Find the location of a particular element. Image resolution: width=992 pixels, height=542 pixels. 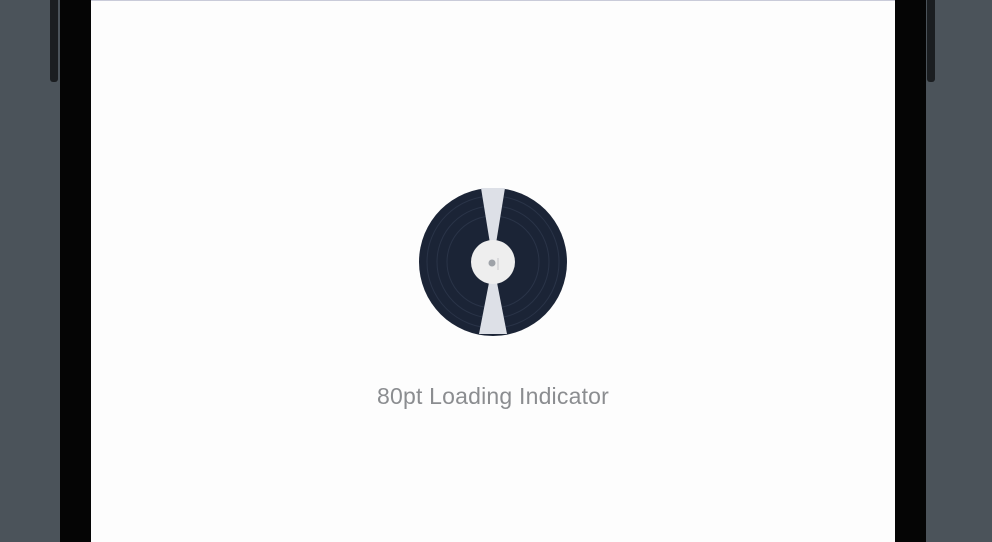

record-spindle is located at coordinates (492, 263).